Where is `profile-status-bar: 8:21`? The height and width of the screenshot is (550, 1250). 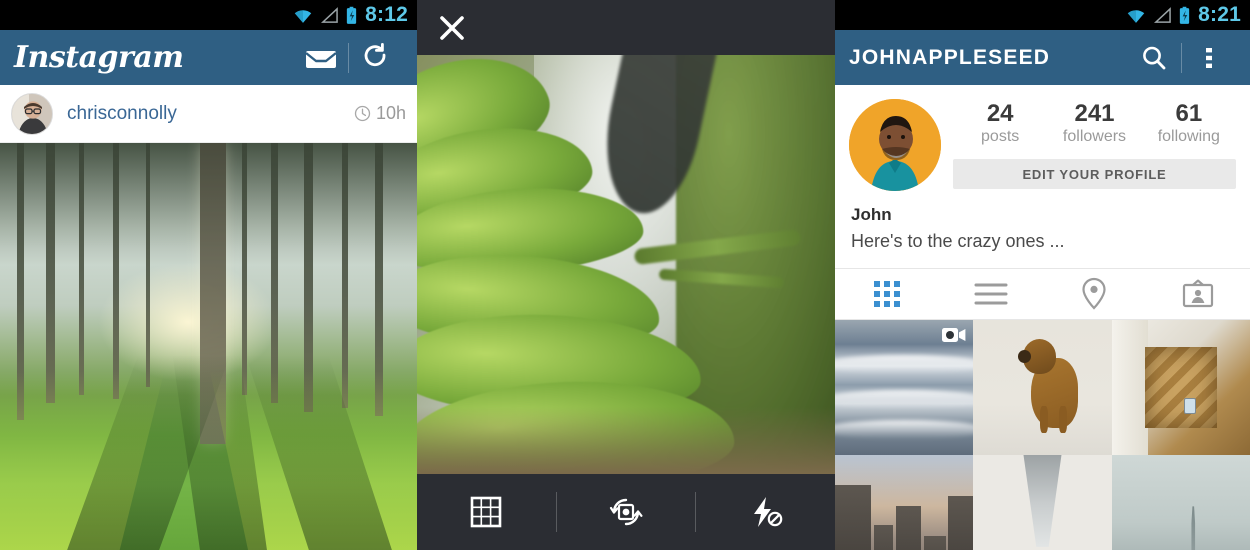 profile-status-bar: 8:21 is located at coordinates (1042, 15).